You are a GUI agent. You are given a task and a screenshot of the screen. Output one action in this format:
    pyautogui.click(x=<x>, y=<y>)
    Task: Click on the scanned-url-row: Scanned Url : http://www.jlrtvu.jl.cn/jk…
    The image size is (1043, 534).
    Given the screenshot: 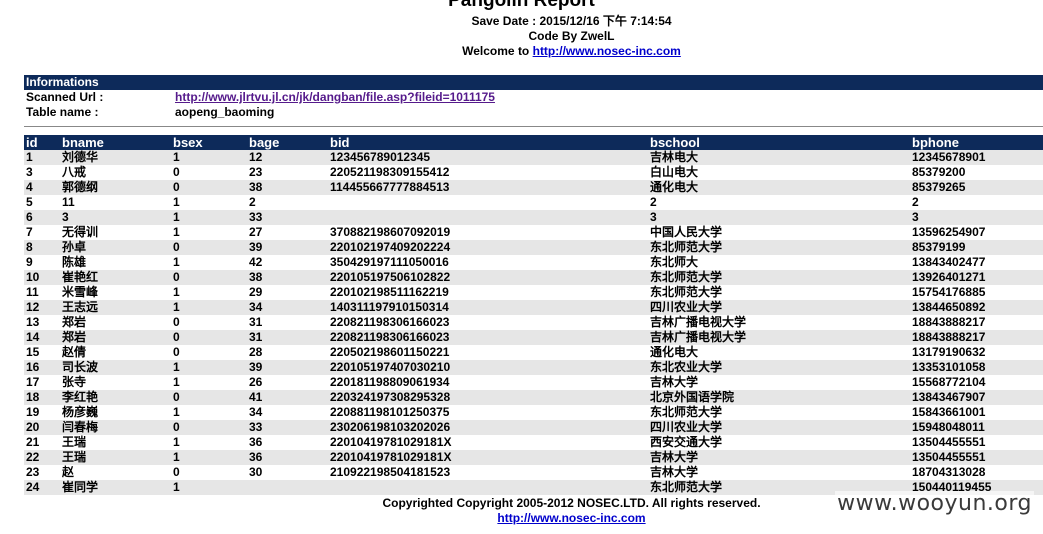 What is the action you would take?
    pyautogui.click(x=533, y=97)
    